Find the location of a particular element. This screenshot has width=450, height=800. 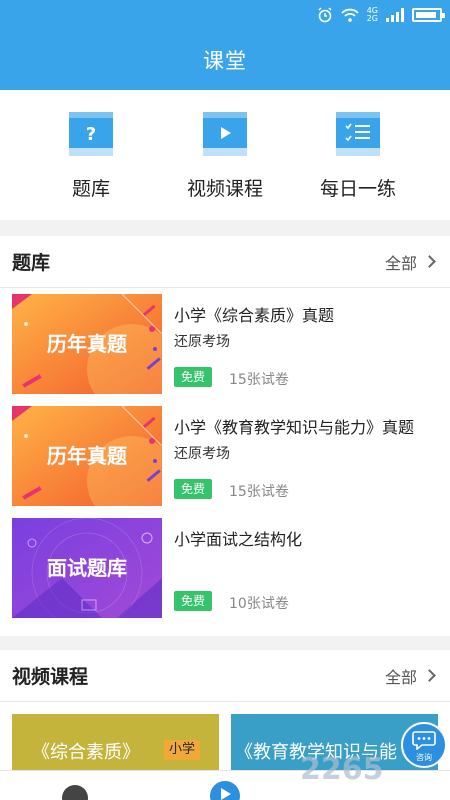

alarm-icon is located at coordinates (325, 15).